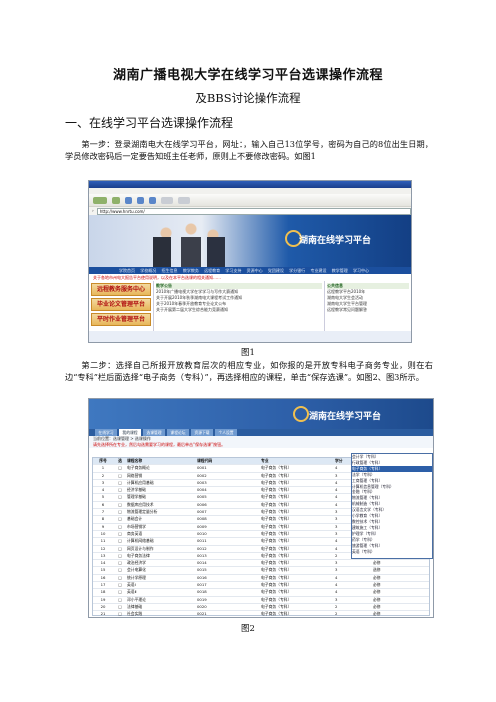 The width and height of the screenshot is (496, 702). What do you see at coordinates (138, 555) in the screenshot?
I see `table-cell: 电子商务法律` at bounding box center [138, 555].